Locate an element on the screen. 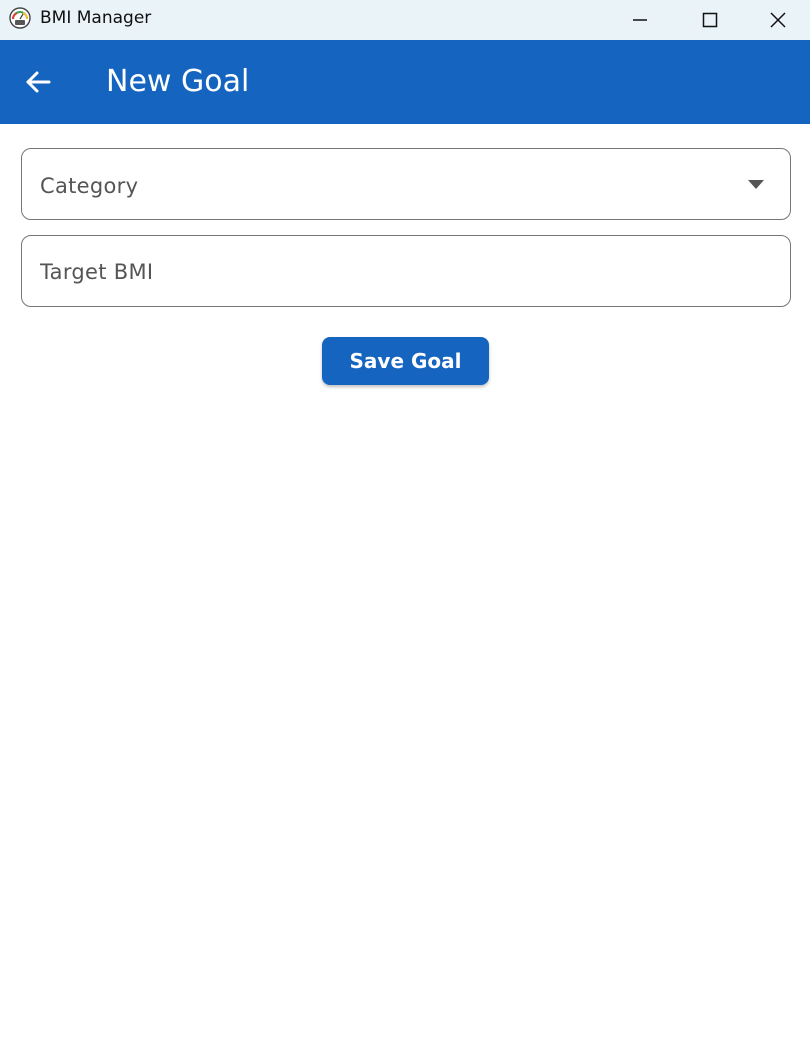  minimize-button is located at coordinates (640, 20).